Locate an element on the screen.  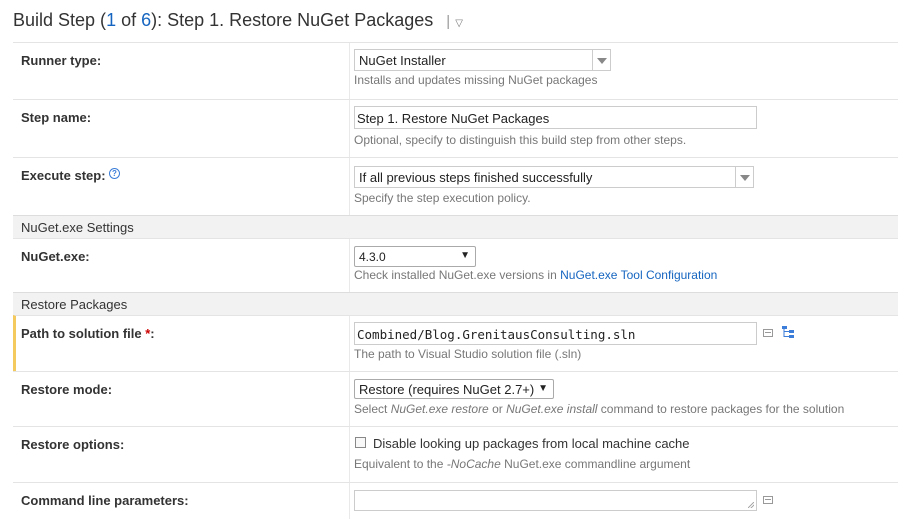
command-line-label: Command line parameters: is located at coordinates (105, 500).